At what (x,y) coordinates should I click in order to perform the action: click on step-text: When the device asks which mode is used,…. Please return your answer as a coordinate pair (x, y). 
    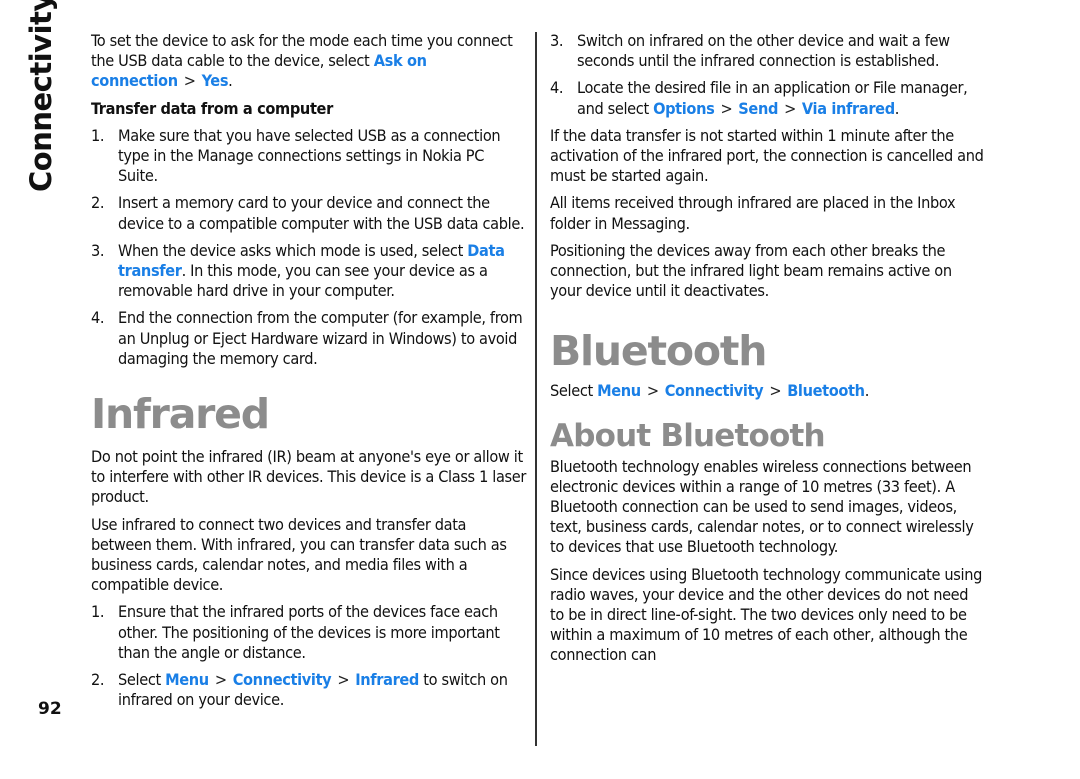
    Looking at the image, I should click on (293, 250).